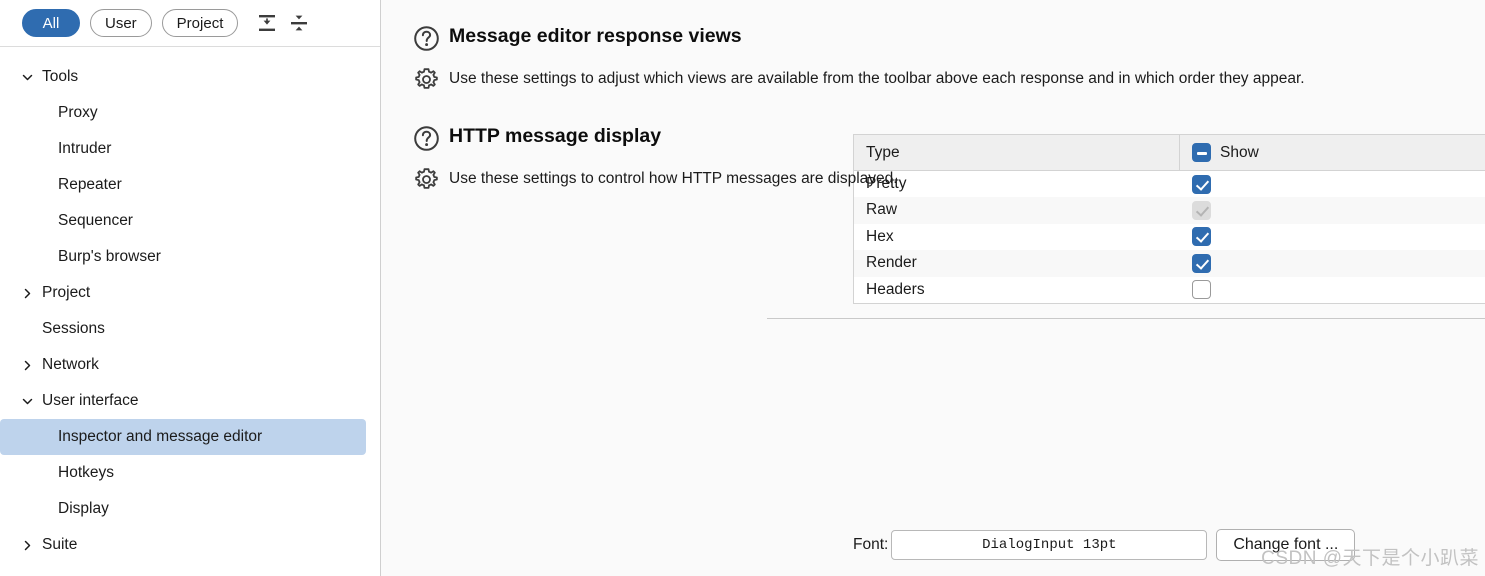  Describe the element at coordinates (190, 113) in the screenshot. I see `sidebar-item-proxy: Proxy` at that location.